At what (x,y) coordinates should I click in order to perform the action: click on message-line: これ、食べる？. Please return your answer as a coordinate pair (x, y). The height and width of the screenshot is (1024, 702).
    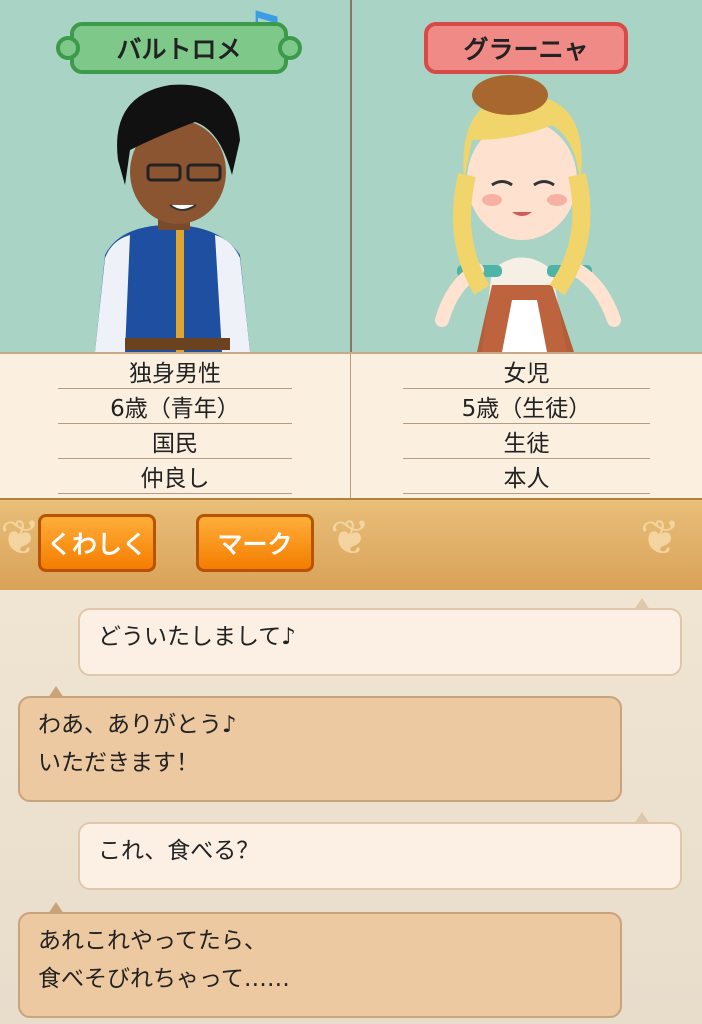
    Looking at the image, I should click on (179, 851).